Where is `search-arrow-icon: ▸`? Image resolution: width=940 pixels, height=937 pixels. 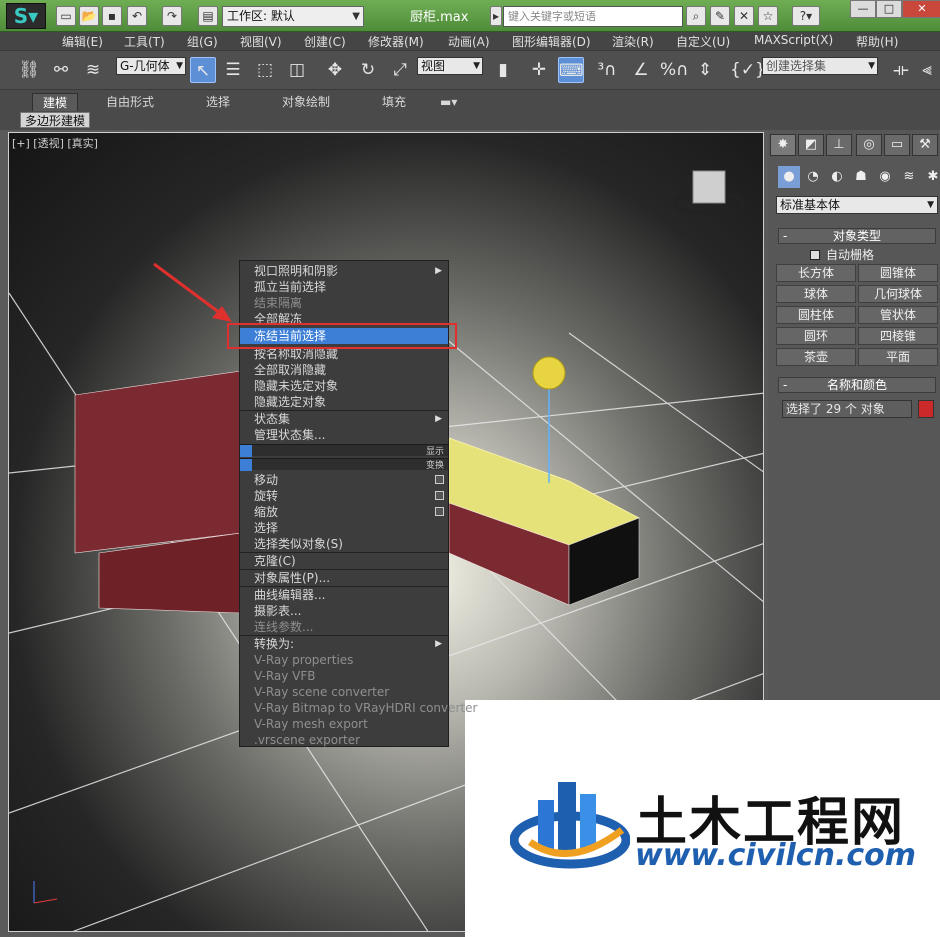 search-arrow-icon: ▸ is located at coordinates (496, 16).